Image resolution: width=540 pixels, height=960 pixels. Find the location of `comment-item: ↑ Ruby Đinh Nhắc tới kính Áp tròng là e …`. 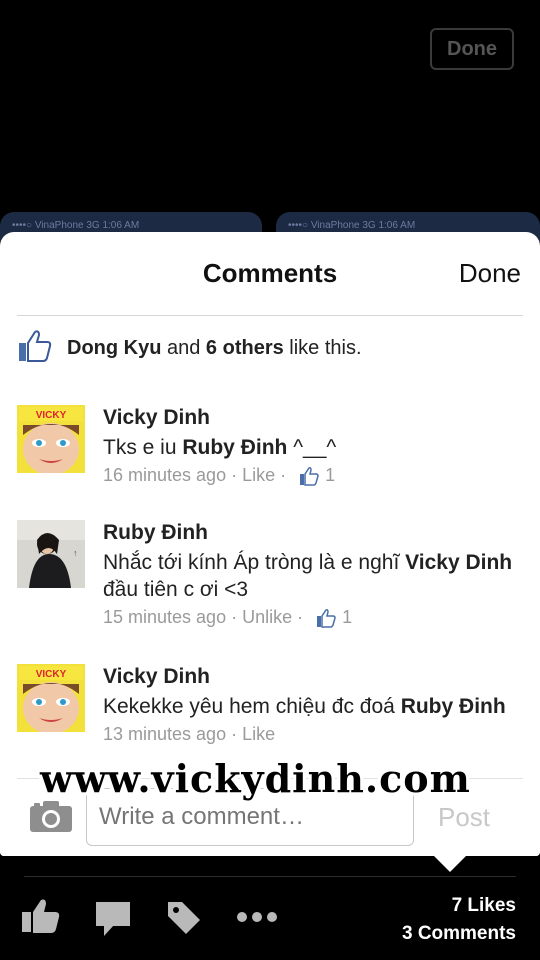

comment-item: ↑ Ruby Đinh Nhắc tới kính Áp tròng là e … is located at coordinates (272, 575).